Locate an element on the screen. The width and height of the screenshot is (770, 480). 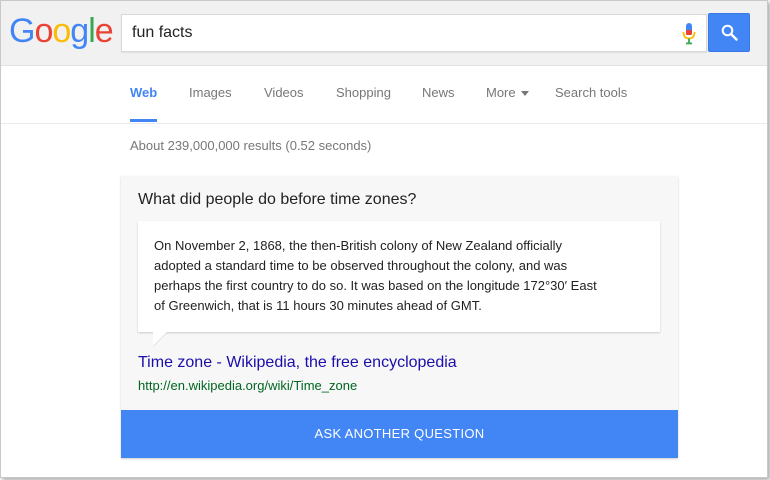
tab-news: News is located at coordinates (438, 103).